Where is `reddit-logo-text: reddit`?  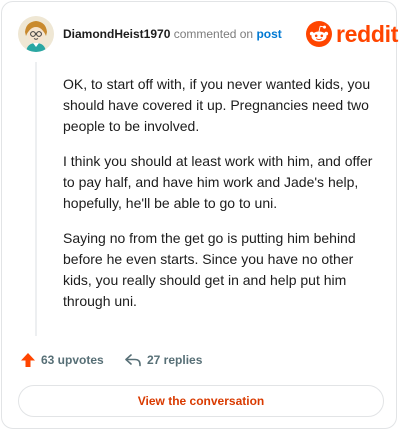
reddit-logo-text: reddit is located at coordinates (367, 34).